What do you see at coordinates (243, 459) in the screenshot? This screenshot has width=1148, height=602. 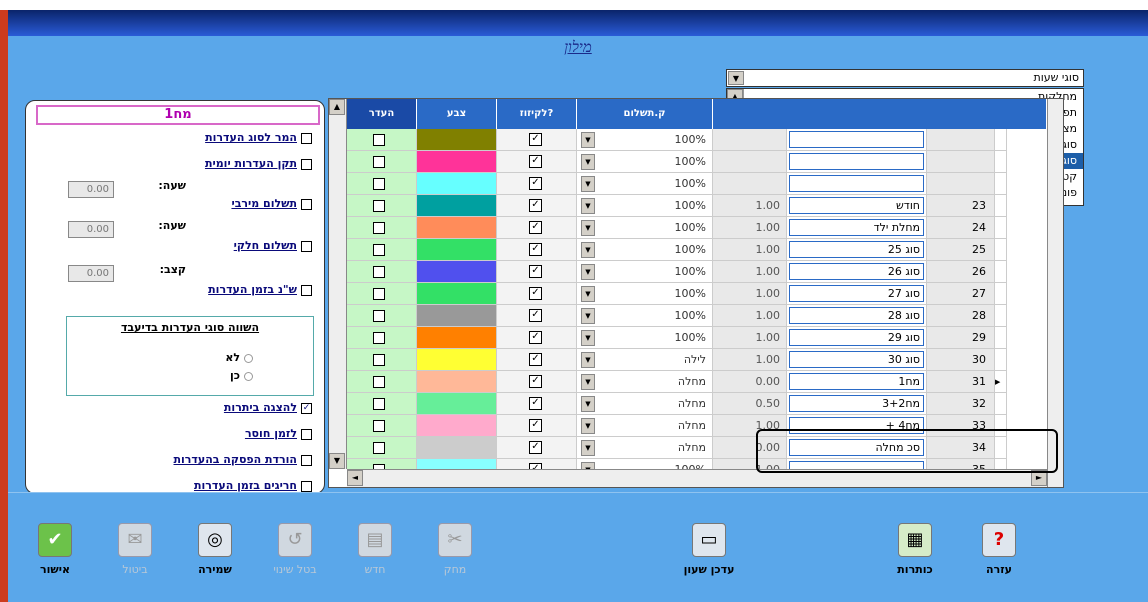 I see `break-deduction-option: הורדת הפסקה בהעדרות` at bounding box center [243, 459].